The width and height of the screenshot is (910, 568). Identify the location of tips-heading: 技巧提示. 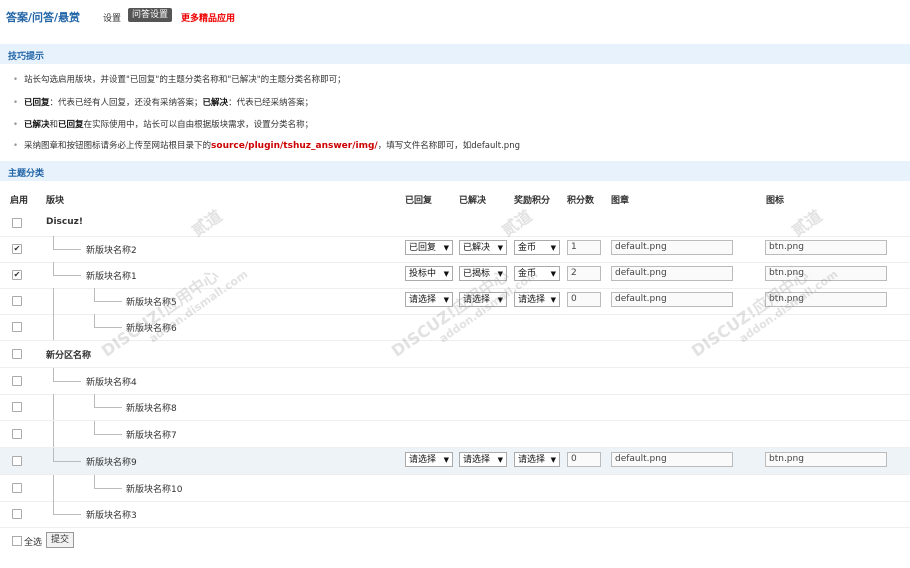
(26, 57).